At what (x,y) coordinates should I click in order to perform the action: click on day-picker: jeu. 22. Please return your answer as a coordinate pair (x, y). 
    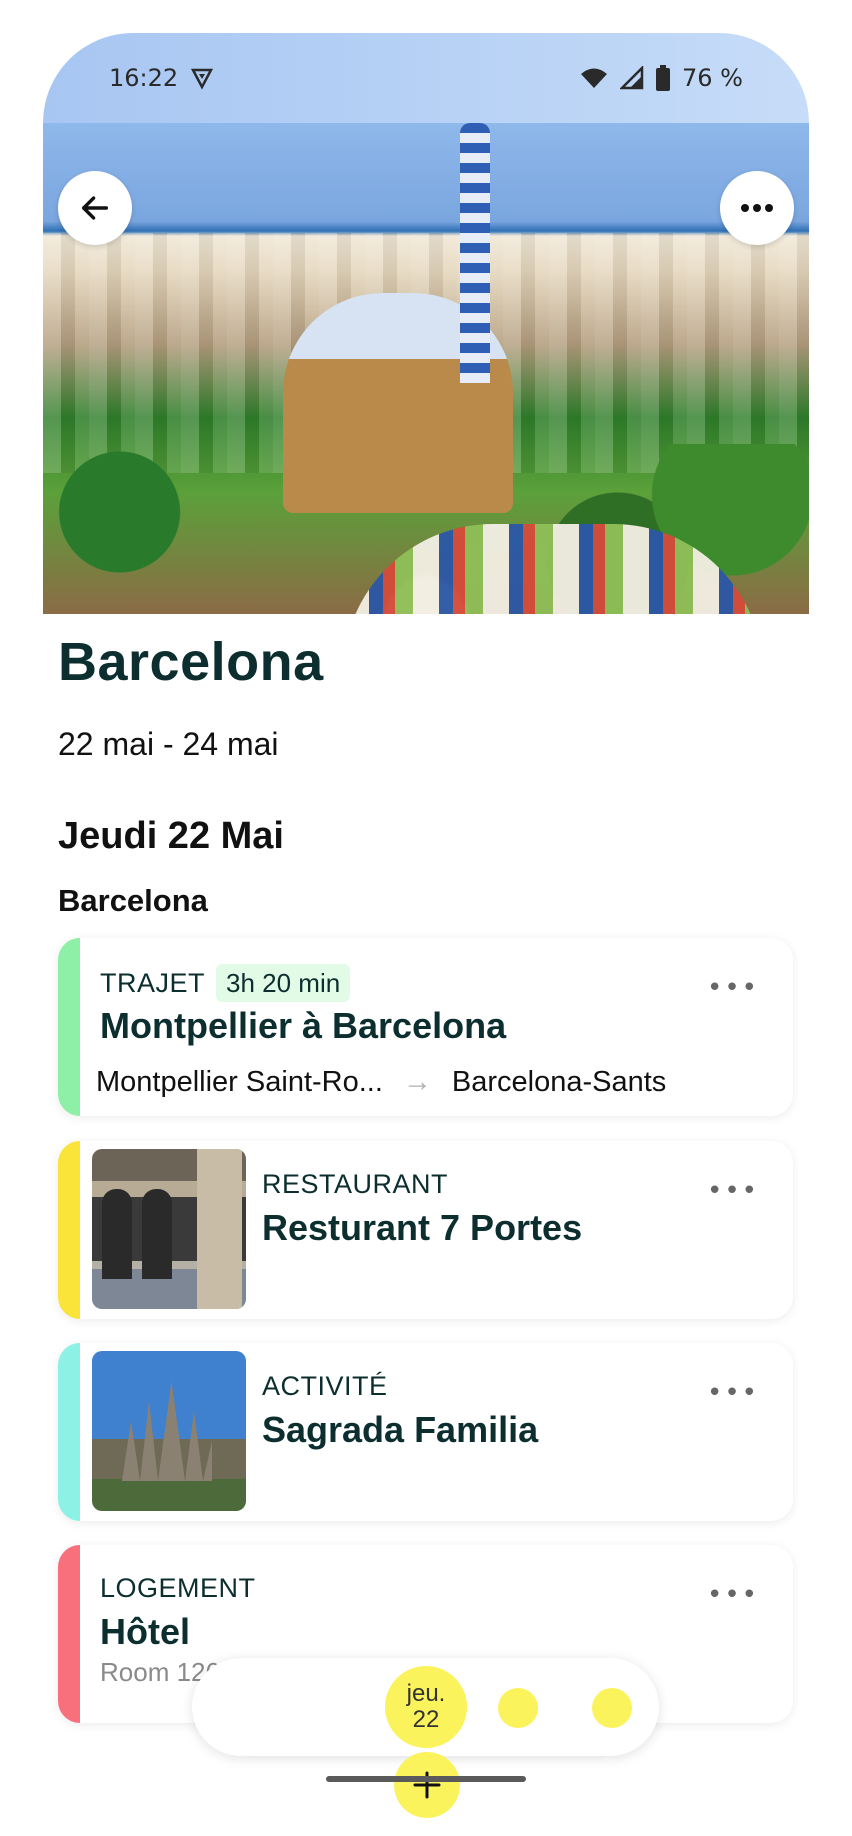
    Looking at the image, I should click on (425, 1707).